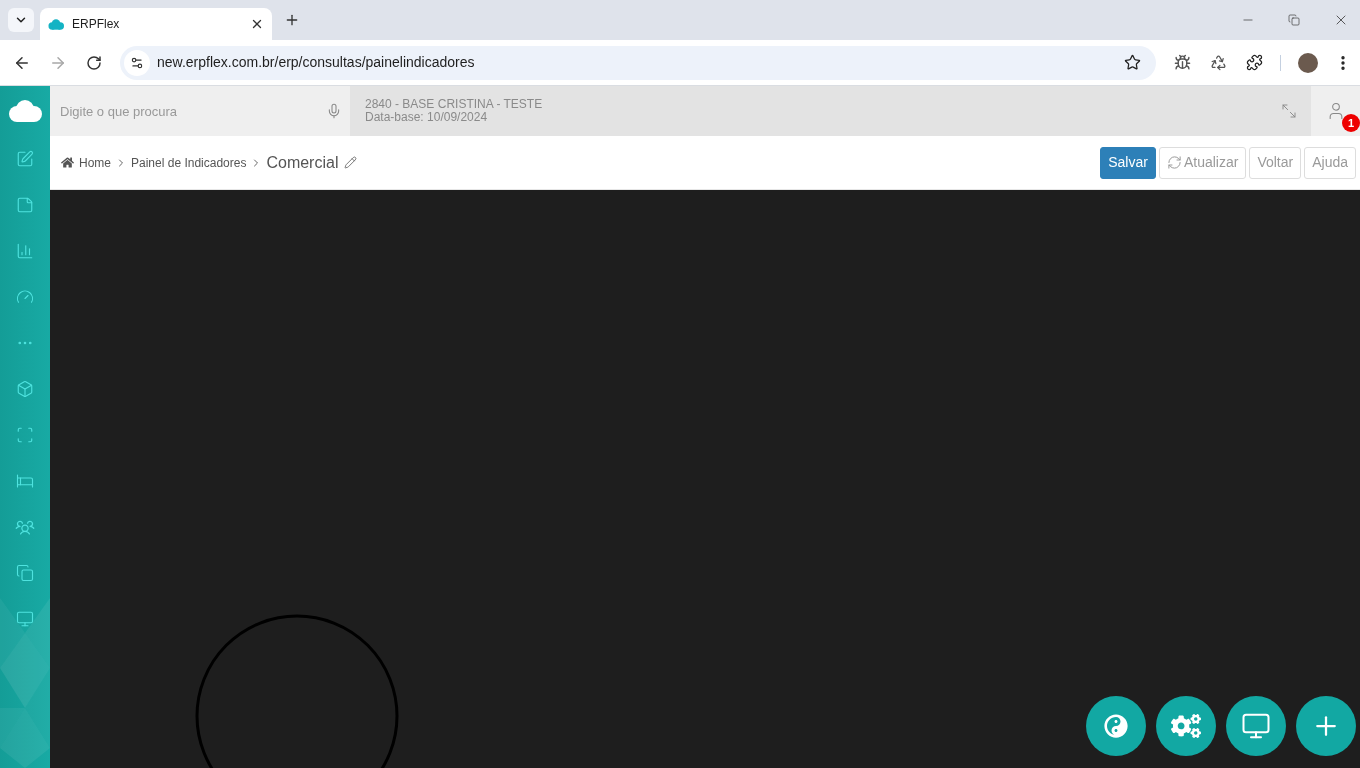 This screenshot has height=768, width=1360. I want to click on recycle-extension-icon, so click(1218, 62).